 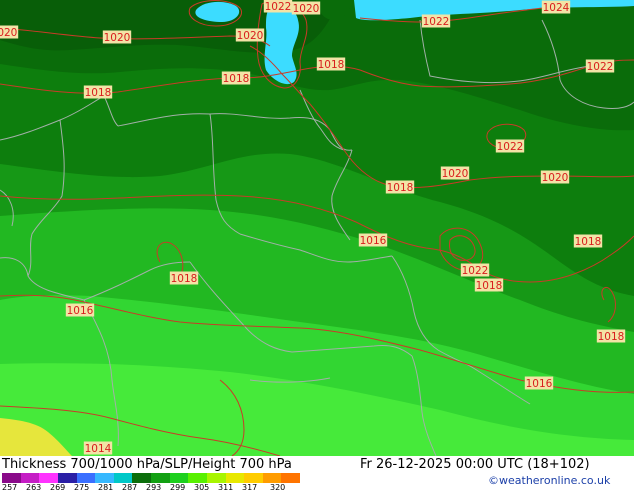 I want to click on scale-tick-label: 269, so click(x=58, y=486).